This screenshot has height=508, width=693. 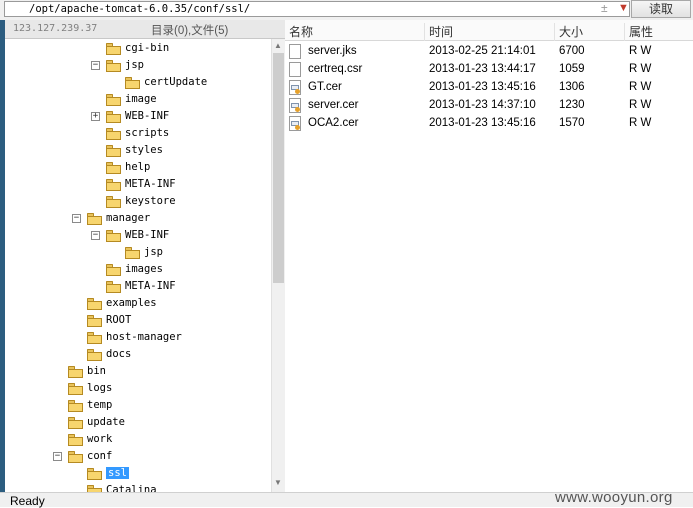 I want to click on tree-node-label: ssl, so click(x=117, y=473).